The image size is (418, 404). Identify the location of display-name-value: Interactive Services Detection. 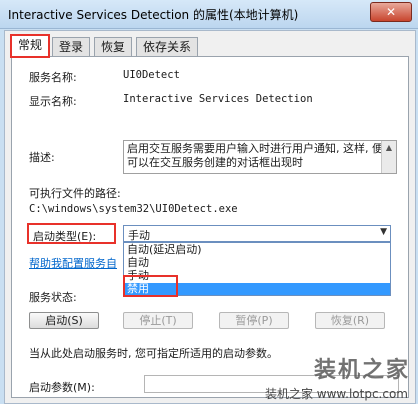
(218, 99).